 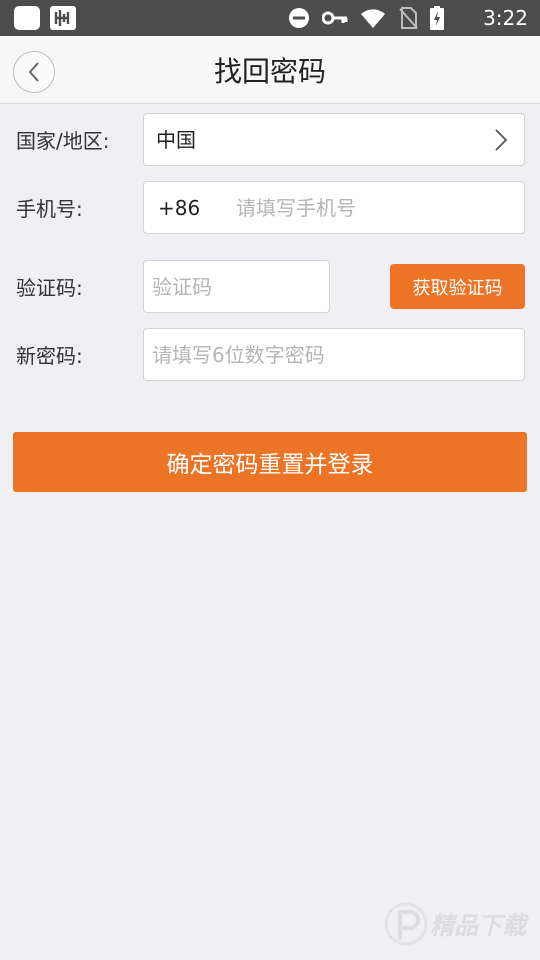 I want to click on get-code-button: 获取验证码, so click(x=457, y=286).